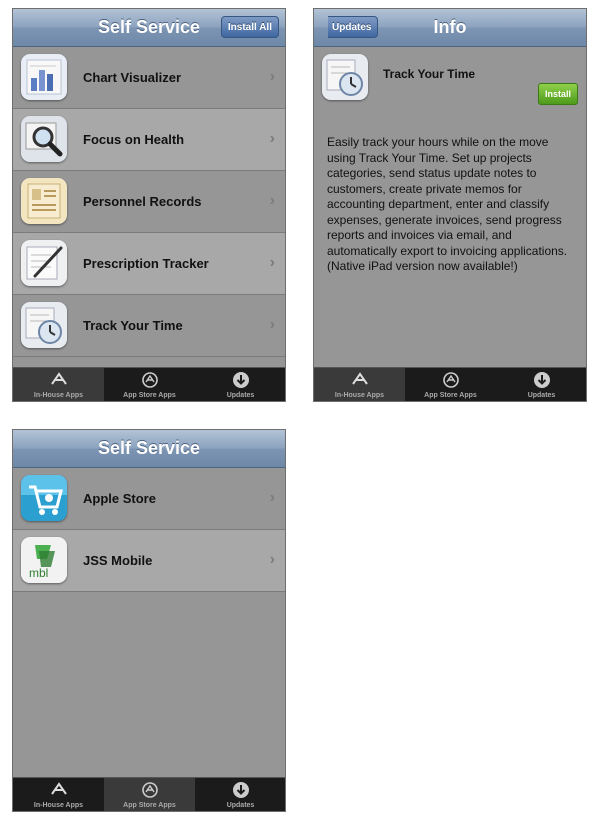 The height and width of the screenshot is (819, 593). What do you see at coordinates (558, 94) in the screenshot?
I see `install-button: Install` at bounding box center [558, 94].